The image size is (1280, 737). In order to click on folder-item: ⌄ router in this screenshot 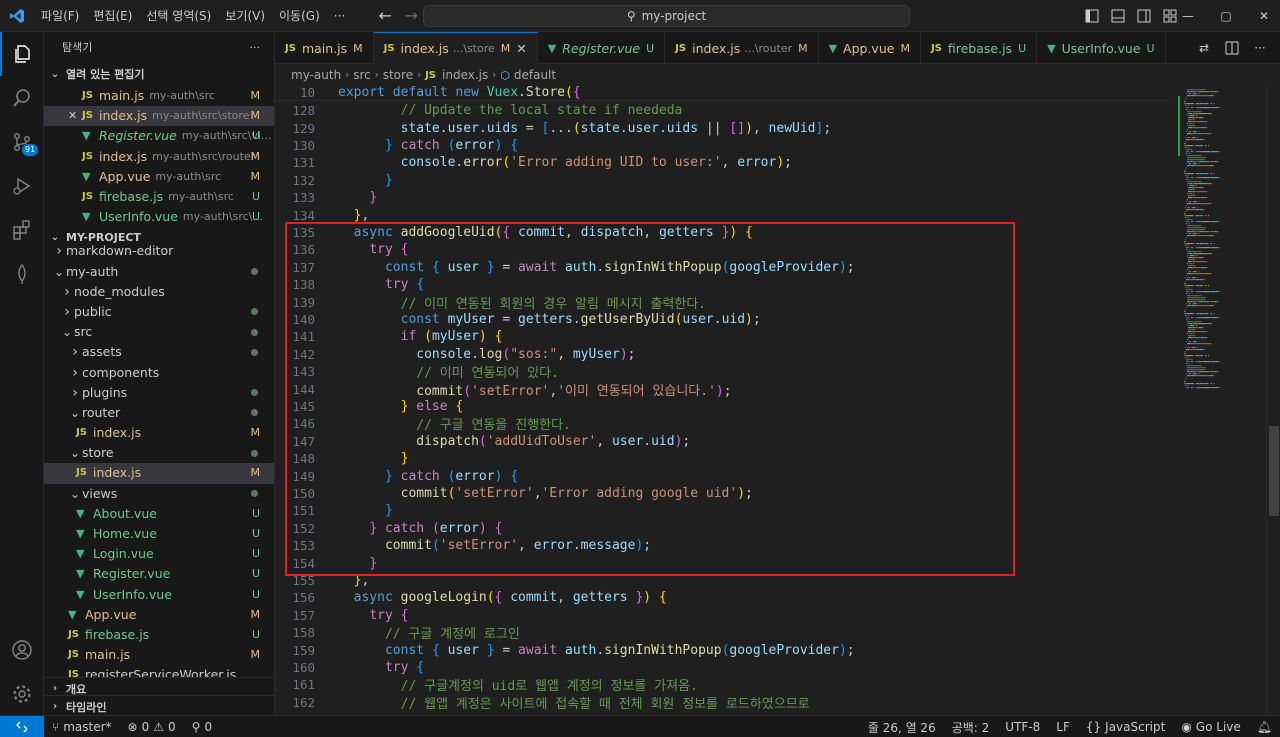, I will do `click(159, 413)`.